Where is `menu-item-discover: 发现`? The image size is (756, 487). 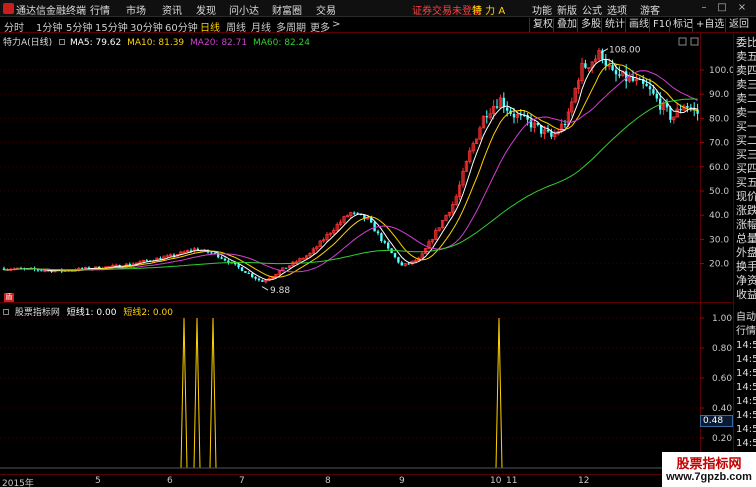
menu-item-discover: 发现 is located at coordinates (206, 9).